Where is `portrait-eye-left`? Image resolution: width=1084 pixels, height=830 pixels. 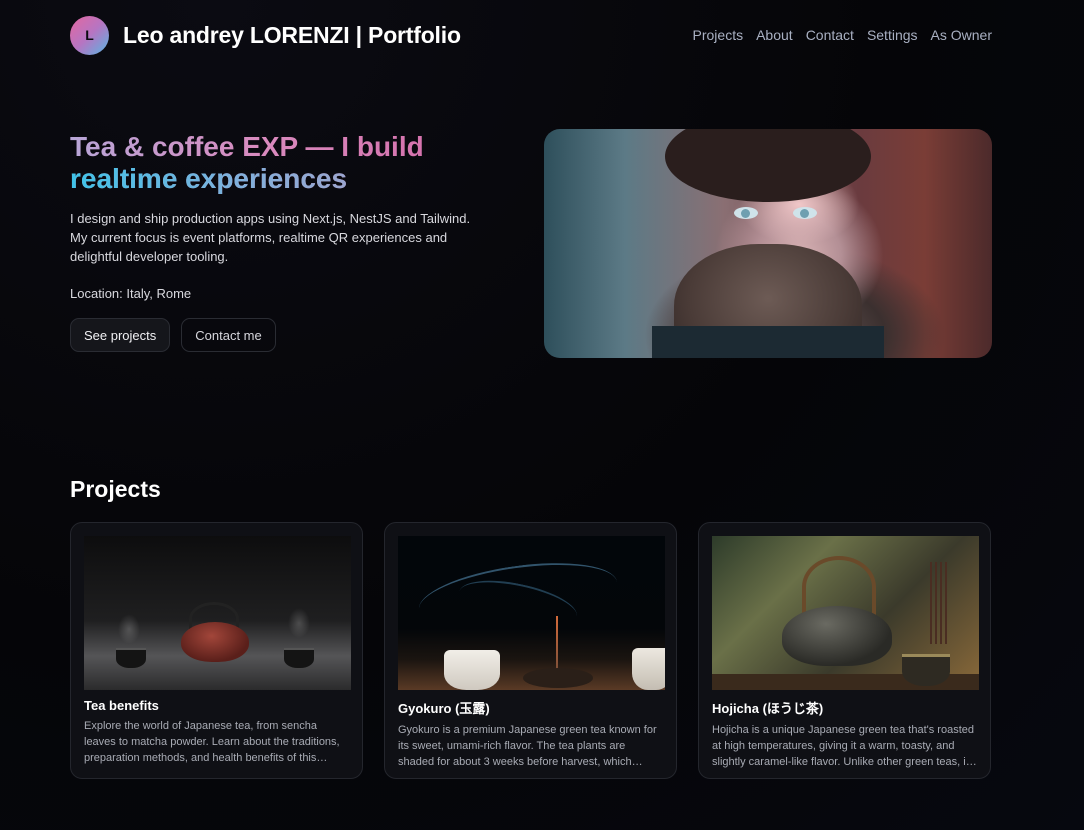 portrait-eye-left is located at coordinates (746, 212).